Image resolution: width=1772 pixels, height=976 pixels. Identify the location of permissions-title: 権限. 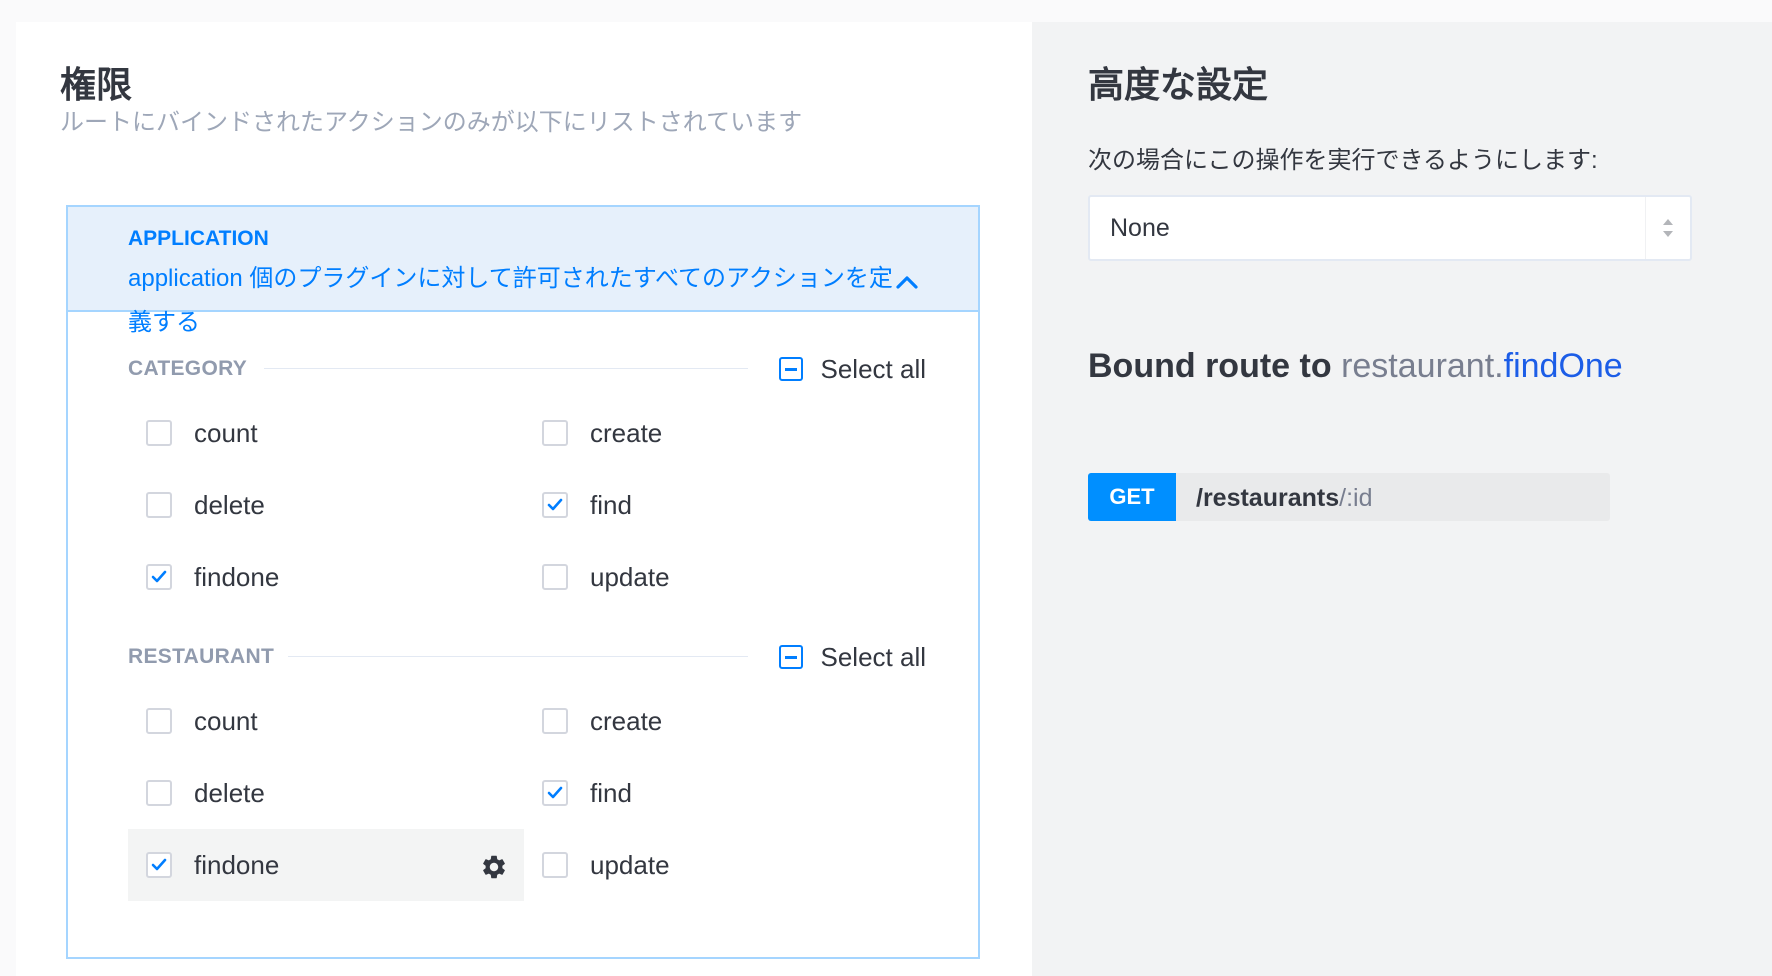
(96, 84).